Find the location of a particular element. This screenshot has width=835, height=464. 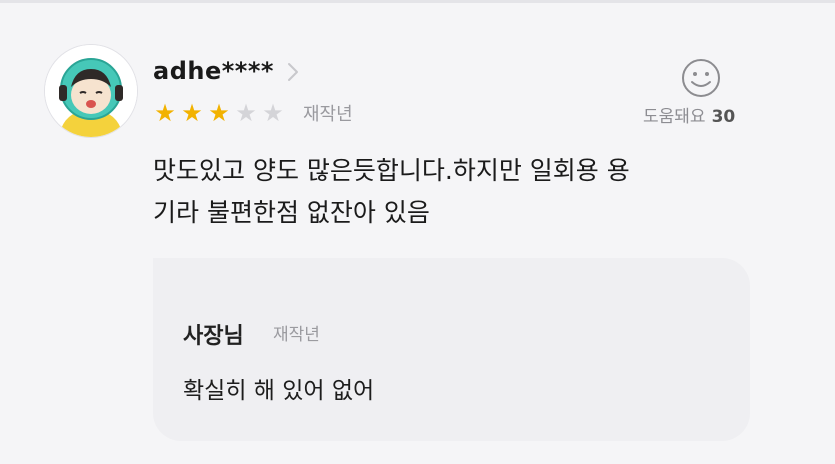

avatar is located at coordinates (91, 91).